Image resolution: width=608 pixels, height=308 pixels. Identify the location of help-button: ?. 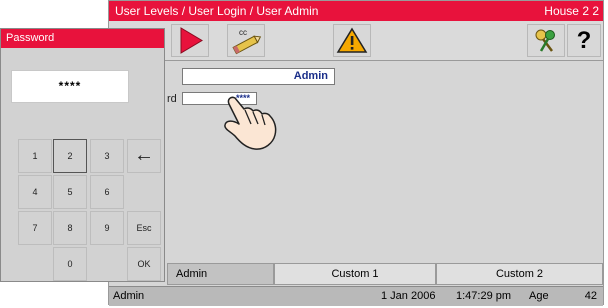
(584, 40).